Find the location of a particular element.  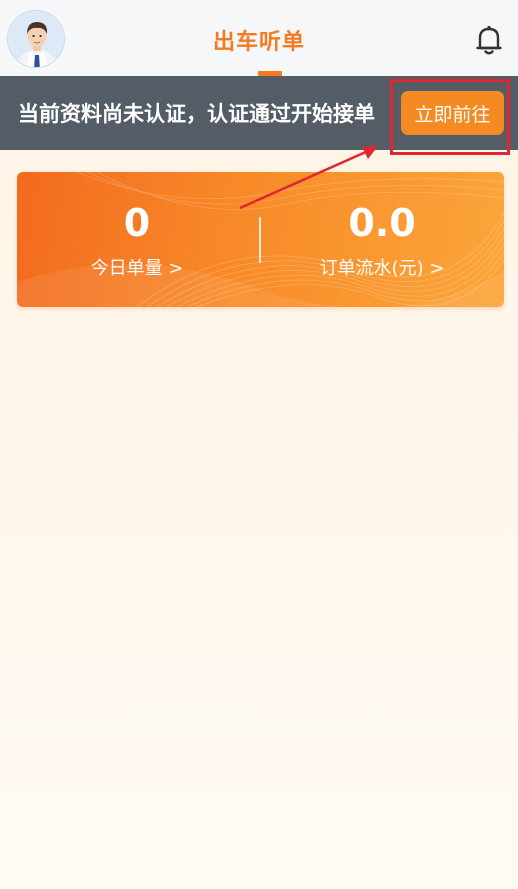

go-now-button: 立即前往 is located at coordinates (452, 113).